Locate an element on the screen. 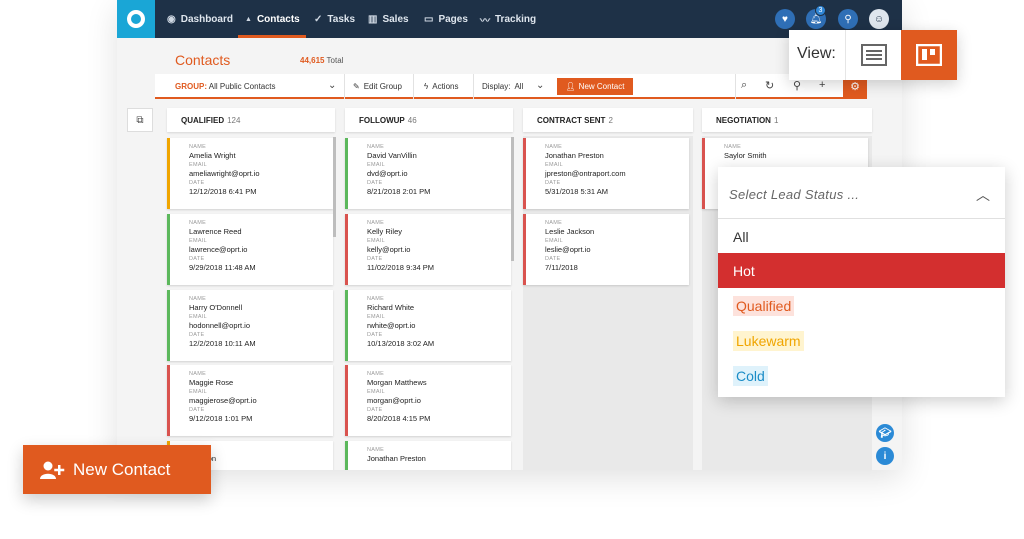  nav-tracking: 〰 Tracking is located at coordinates (508, 19).